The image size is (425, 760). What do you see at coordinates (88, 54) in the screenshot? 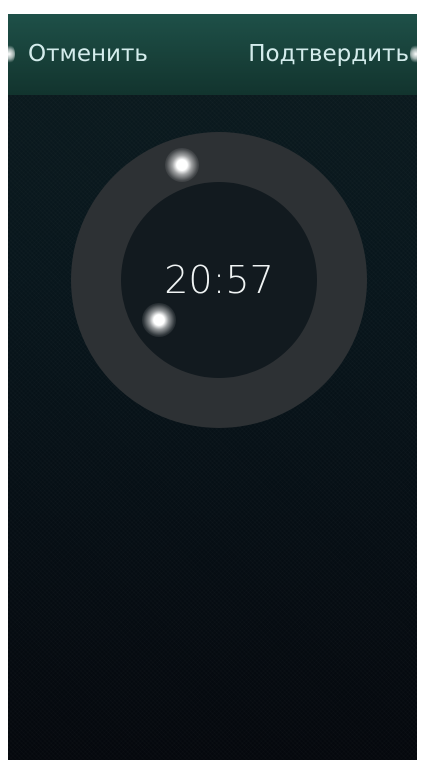
I see `cancel-button: Отменить` at bounding box center [88, 54].